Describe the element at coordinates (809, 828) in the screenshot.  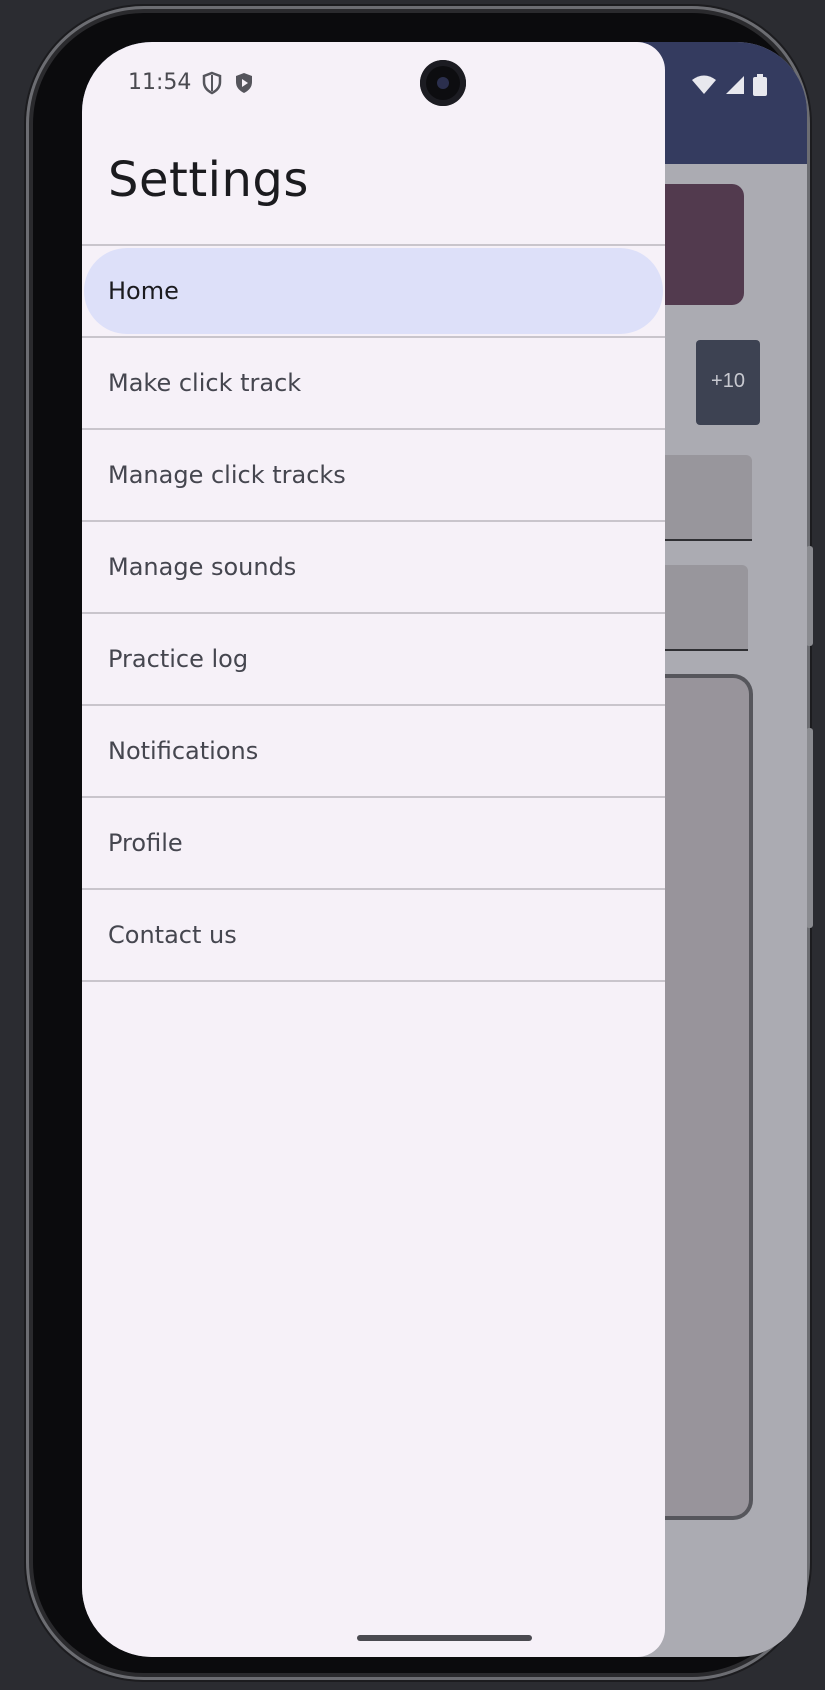
I see `power-button` at that location.